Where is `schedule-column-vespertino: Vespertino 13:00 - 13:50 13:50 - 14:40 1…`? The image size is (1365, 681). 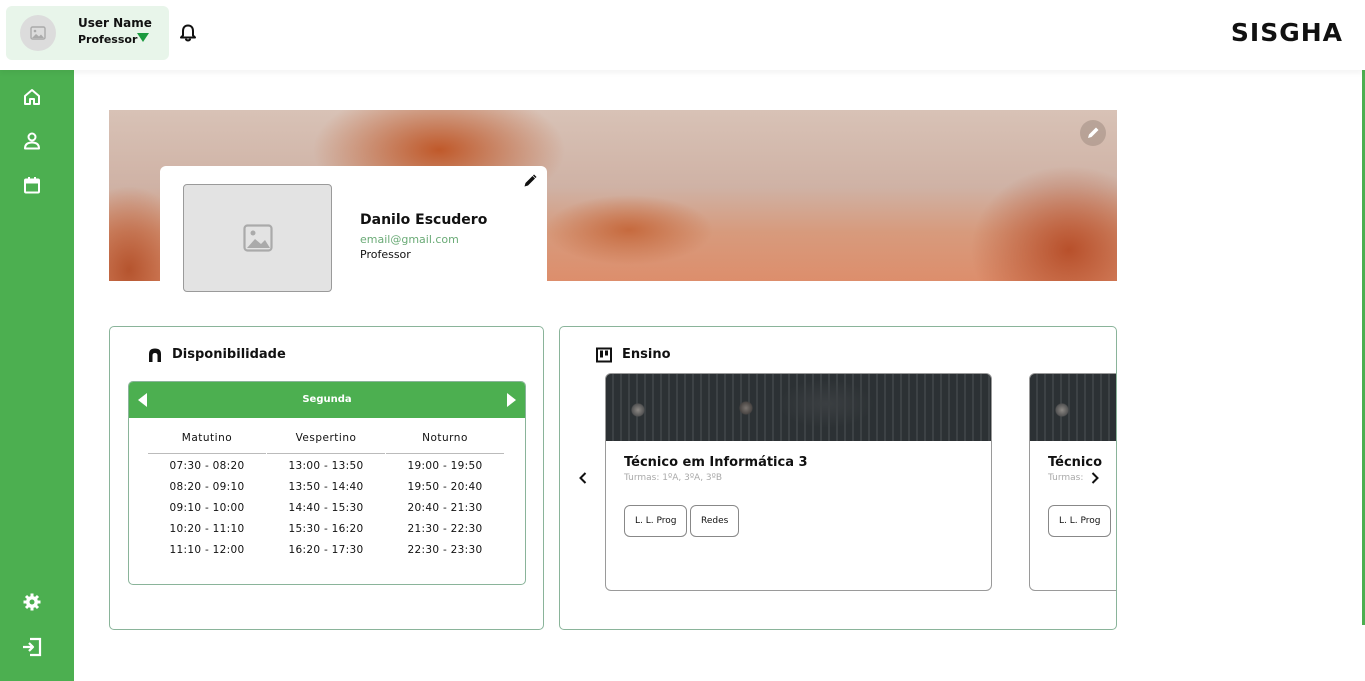 schedule-column-vespertino: Vespertino 13:00 - 13:50 13:50 - 14:40 1… is located at coordinates (326, 496).